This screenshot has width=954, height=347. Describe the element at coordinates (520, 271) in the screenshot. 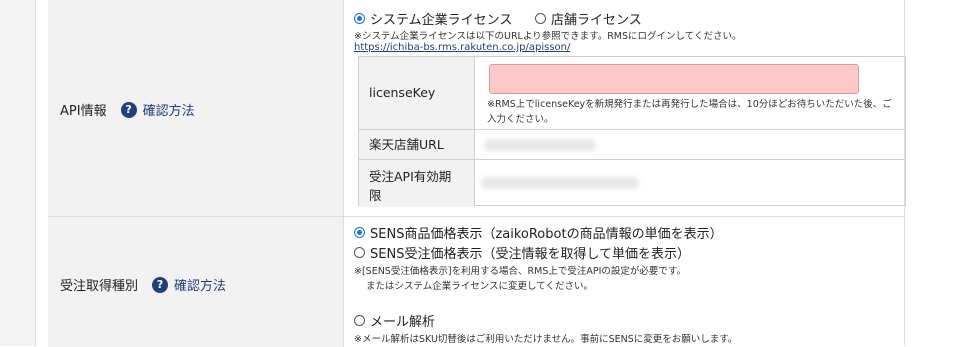

I see `order-type-note-line1: ※[SENS受注価格表示]を利用する場合、RMS上で受注APIの設定が必要です。` at that location.